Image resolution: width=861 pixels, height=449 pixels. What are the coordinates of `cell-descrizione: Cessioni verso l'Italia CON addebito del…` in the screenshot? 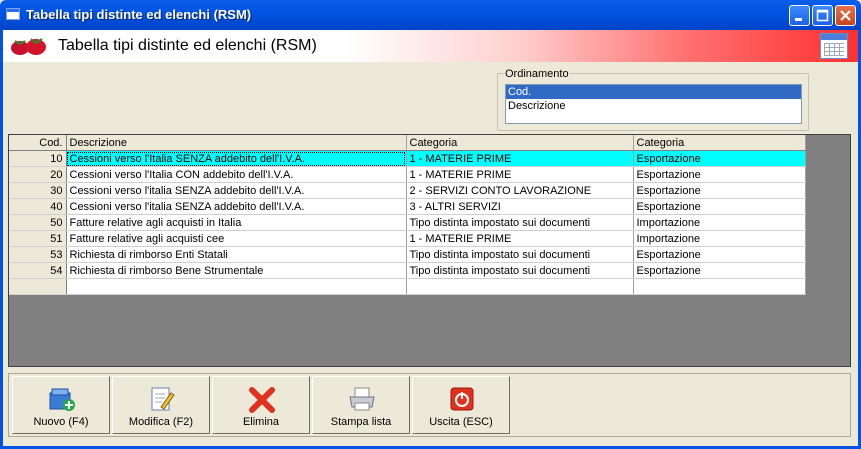 It's located at (236, 174).